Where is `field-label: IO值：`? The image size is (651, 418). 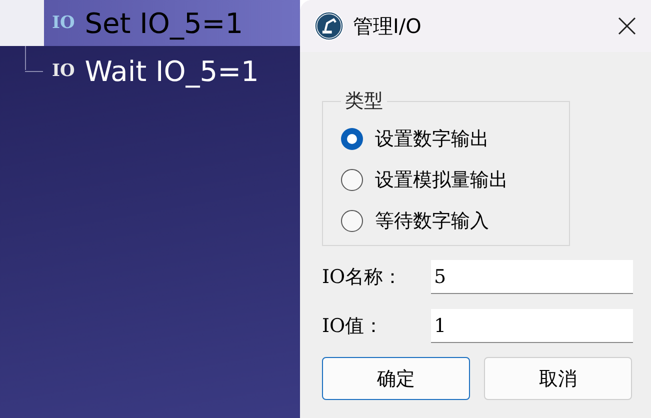 field-label: IO值： is located at coordinates (353, 326).